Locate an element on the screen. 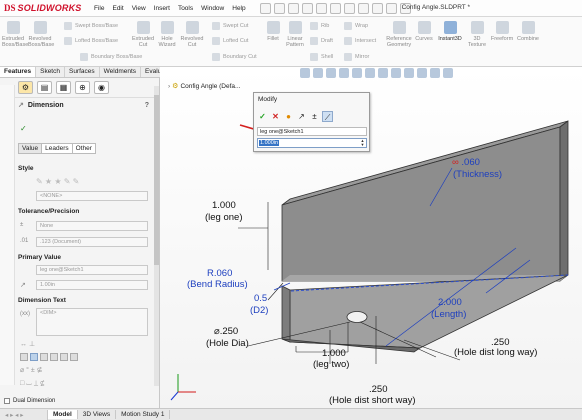 The image size is (582, 420). axis-triad is located at coordinates (183, 387).